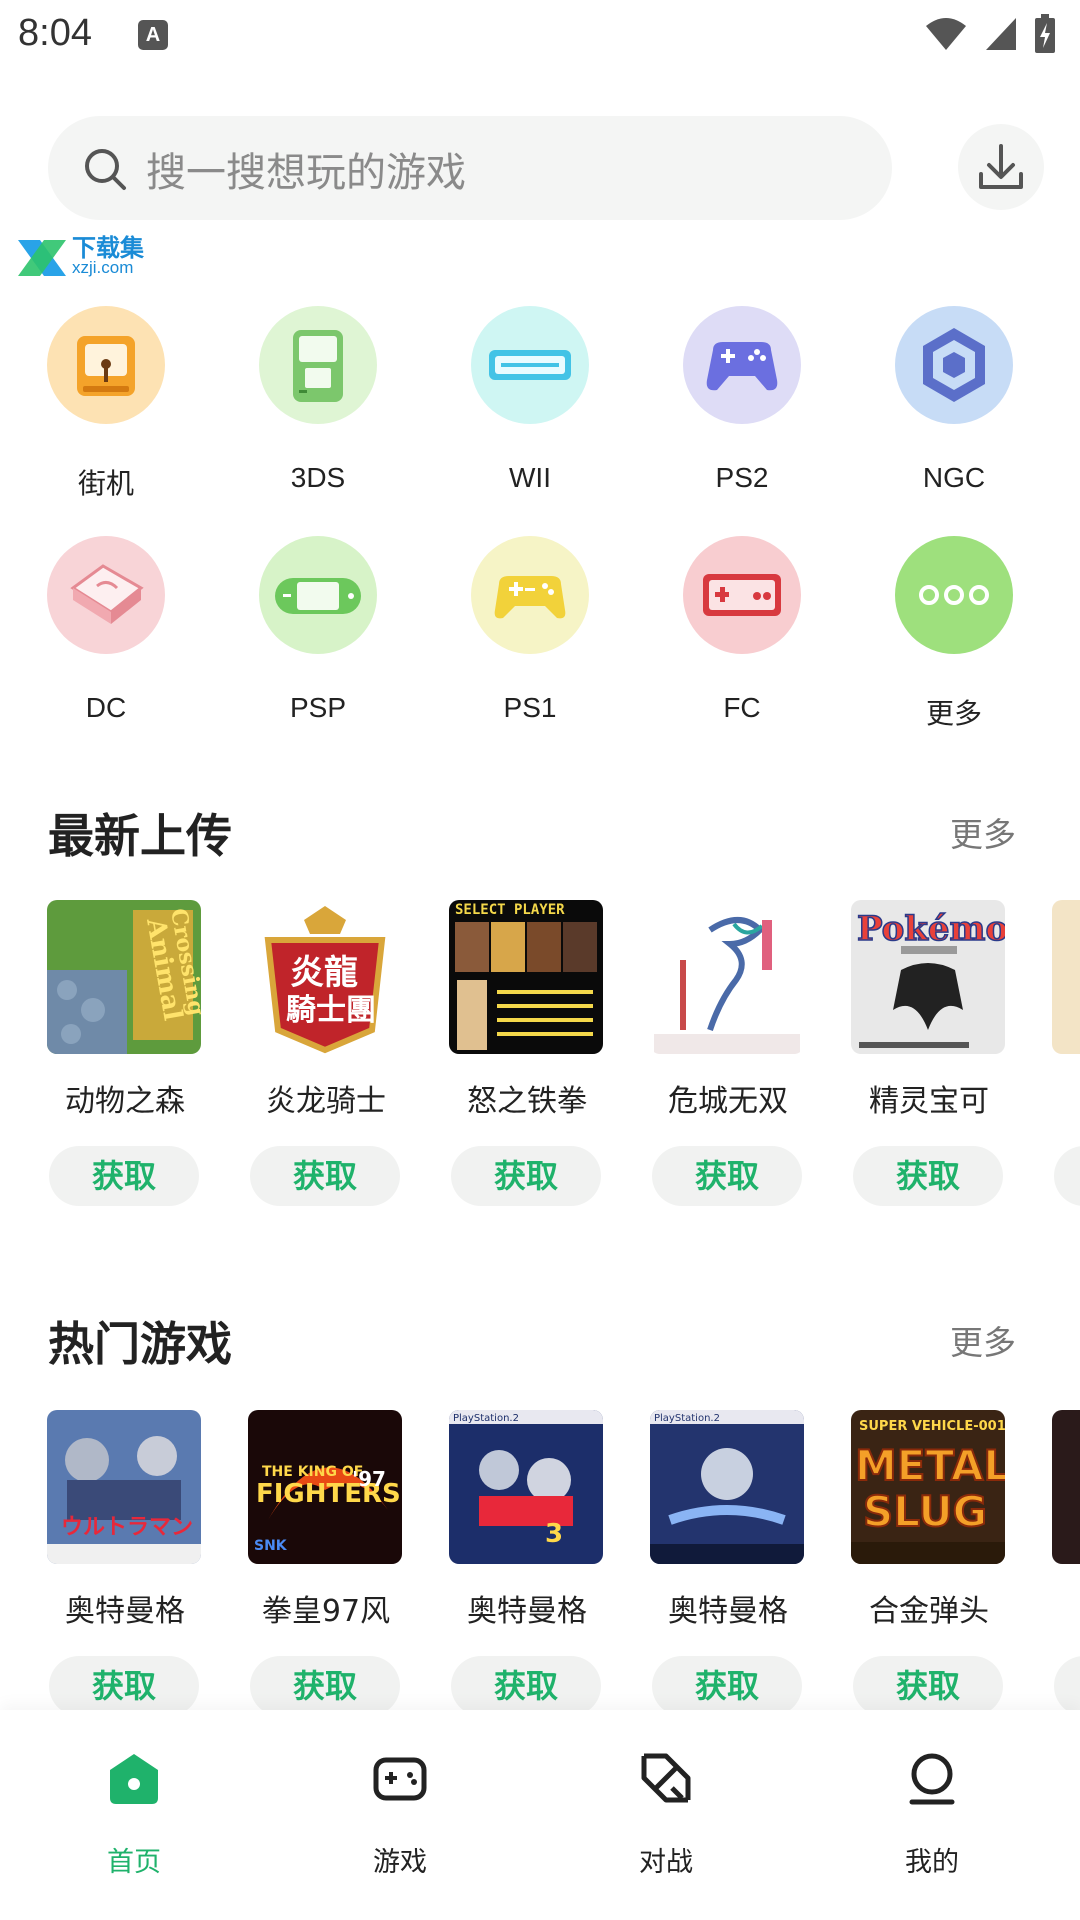 The image size is (1080, 1920). Describe the element at coordinates (271, 1546) in the screenshot. I see `svg-text: SNK` at that location.